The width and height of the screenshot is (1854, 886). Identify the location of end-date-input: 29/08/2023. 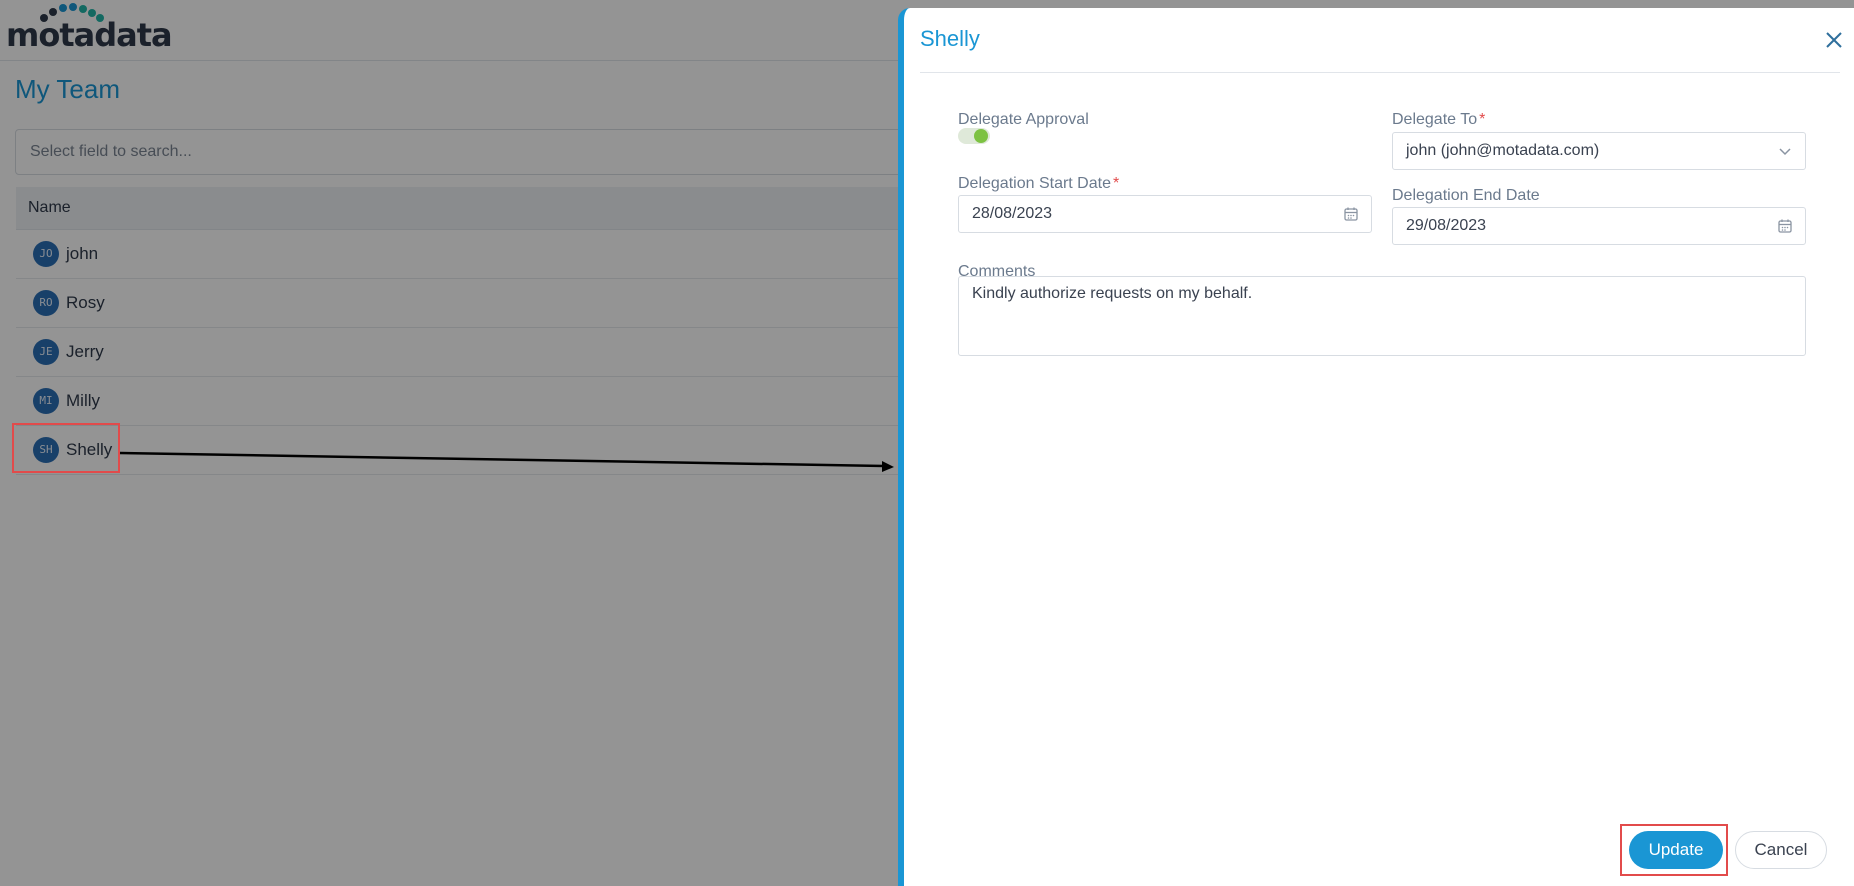
(1599, 226).